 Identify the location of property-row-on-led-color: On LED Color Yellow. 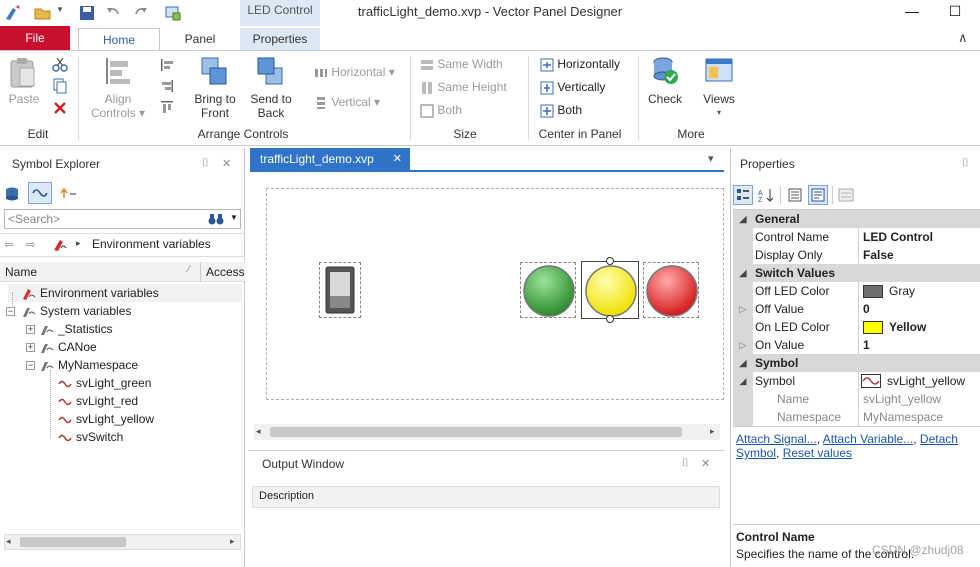
(856, 327).